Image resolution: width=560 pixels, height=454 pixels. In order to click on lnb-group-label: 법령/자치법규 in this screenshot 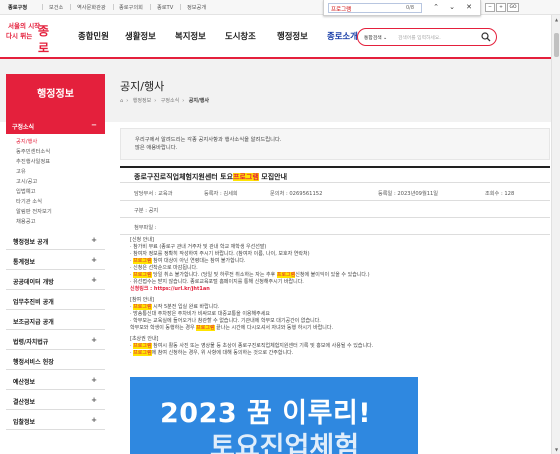, I will do `click(31, 342)`.